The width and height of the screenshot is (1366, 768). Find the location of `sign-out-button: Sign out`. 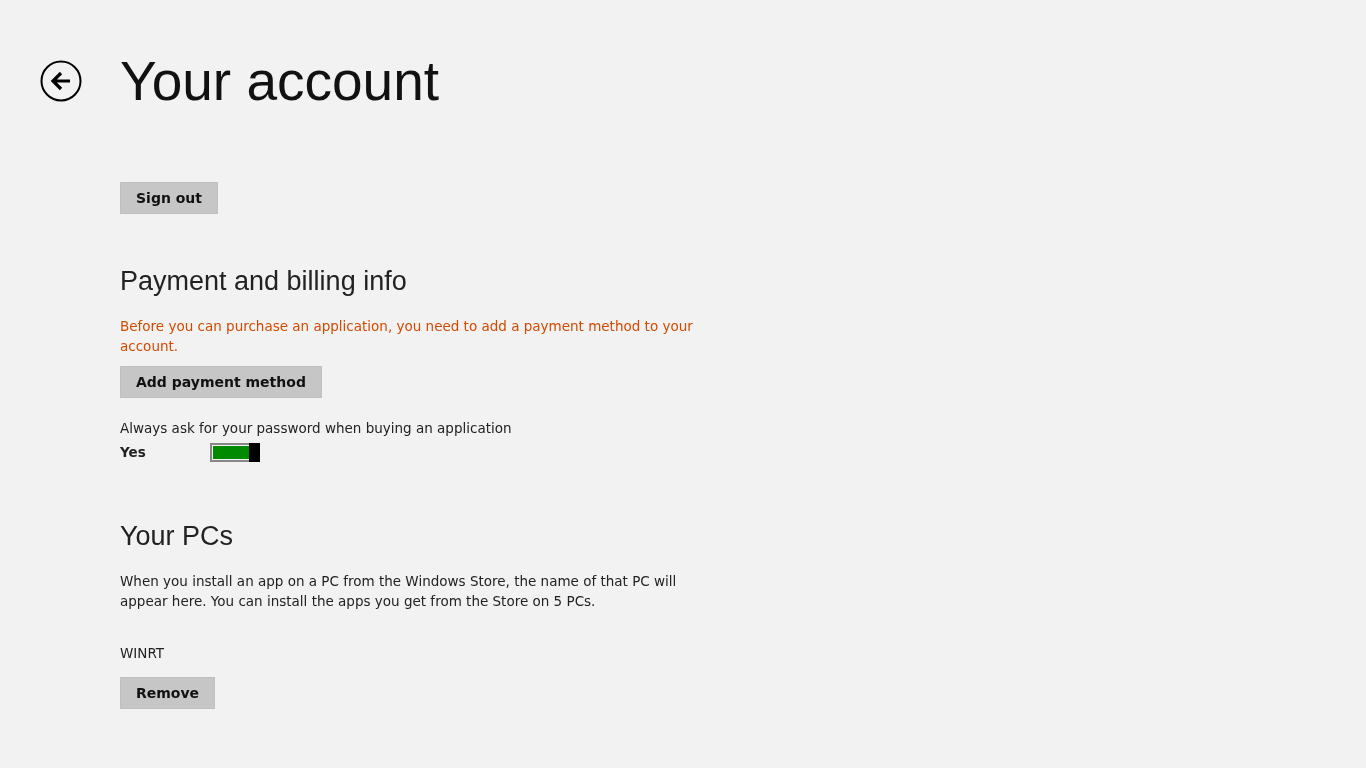

sign-out-button: Sign out is located at coordinates (169, 198).